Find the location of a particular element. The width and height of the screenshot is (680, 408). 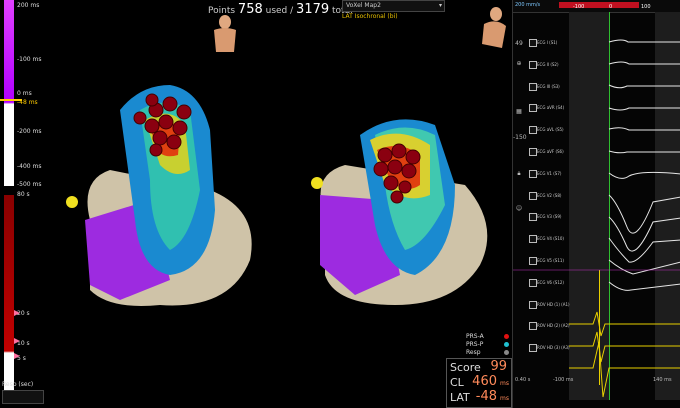

legend-label: PRS-P is located at coordinates (475, 344).